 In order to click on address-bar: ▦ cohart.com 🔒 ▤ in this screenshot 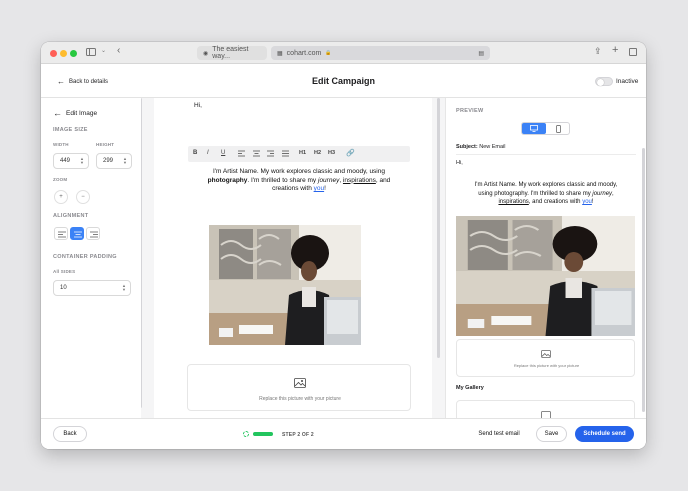, I will do `click(380, 53)`.